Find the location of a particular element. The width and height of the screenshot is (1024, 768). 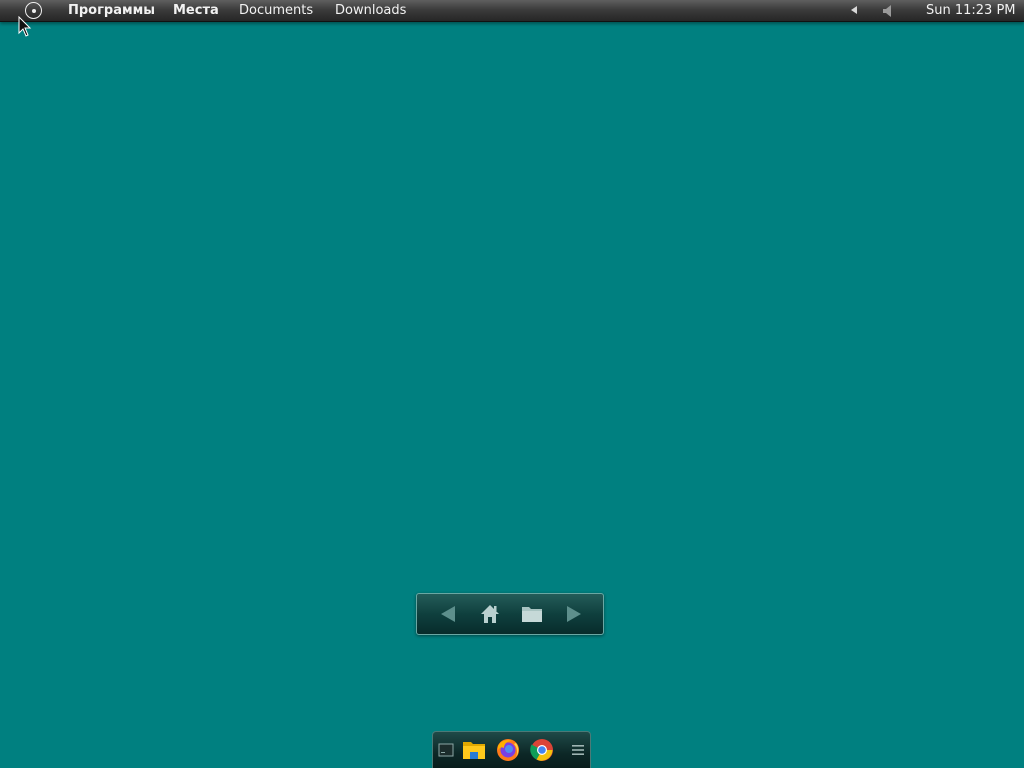

forward-arrow-icon is located at coordinates (574, 614).